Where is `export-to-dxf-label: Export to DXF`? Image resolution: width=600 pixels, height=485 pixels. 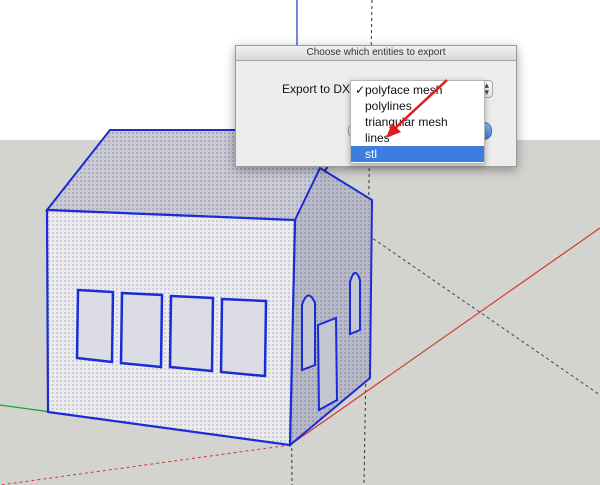
export-to-dxf-label: Export to DXF is located at coordinates (320, 89).